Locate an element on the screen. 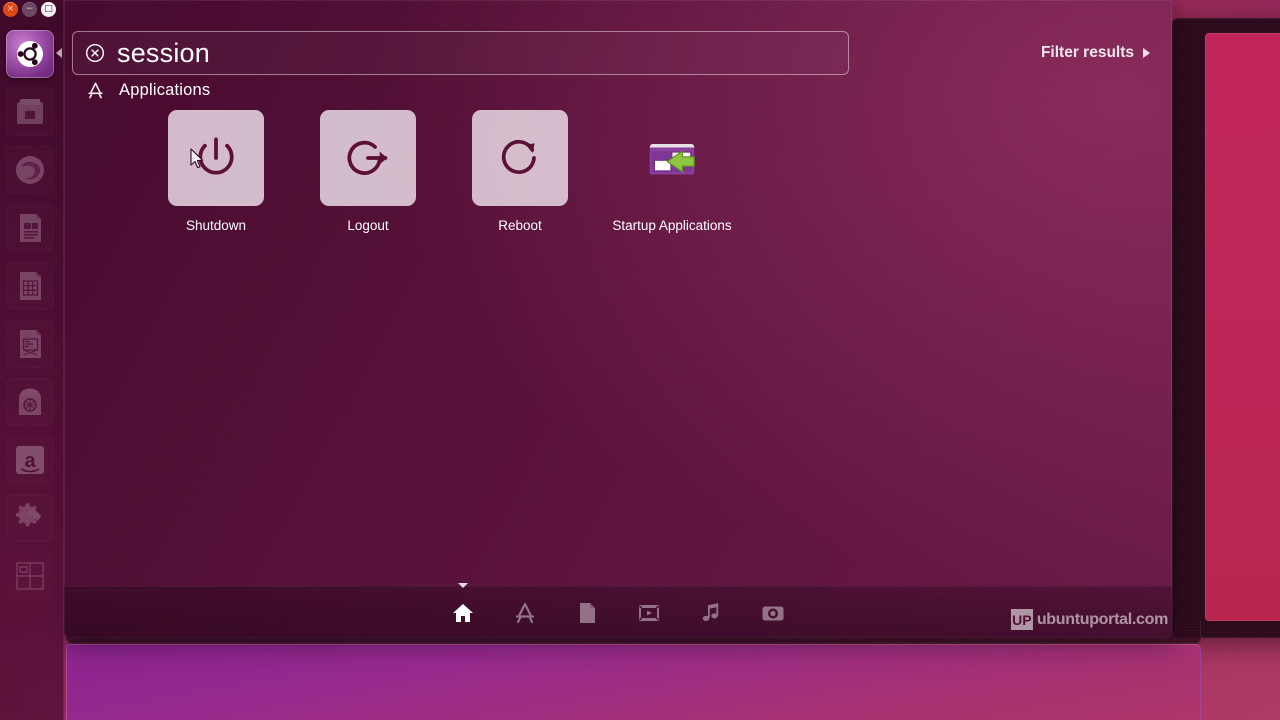 The height and width of the screenshot is (720, 1280). file-manager-icon is located at coordinates (30, 111).